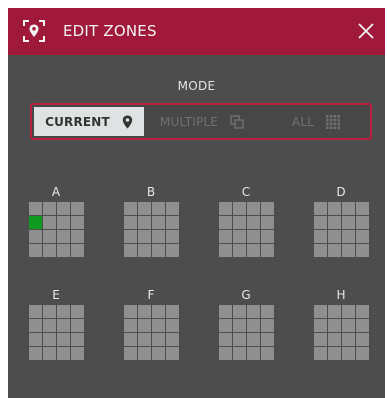  Describe the element at coordinates (316, 121) in the screenshot. I see `mode-all-button: ALL` at that location.